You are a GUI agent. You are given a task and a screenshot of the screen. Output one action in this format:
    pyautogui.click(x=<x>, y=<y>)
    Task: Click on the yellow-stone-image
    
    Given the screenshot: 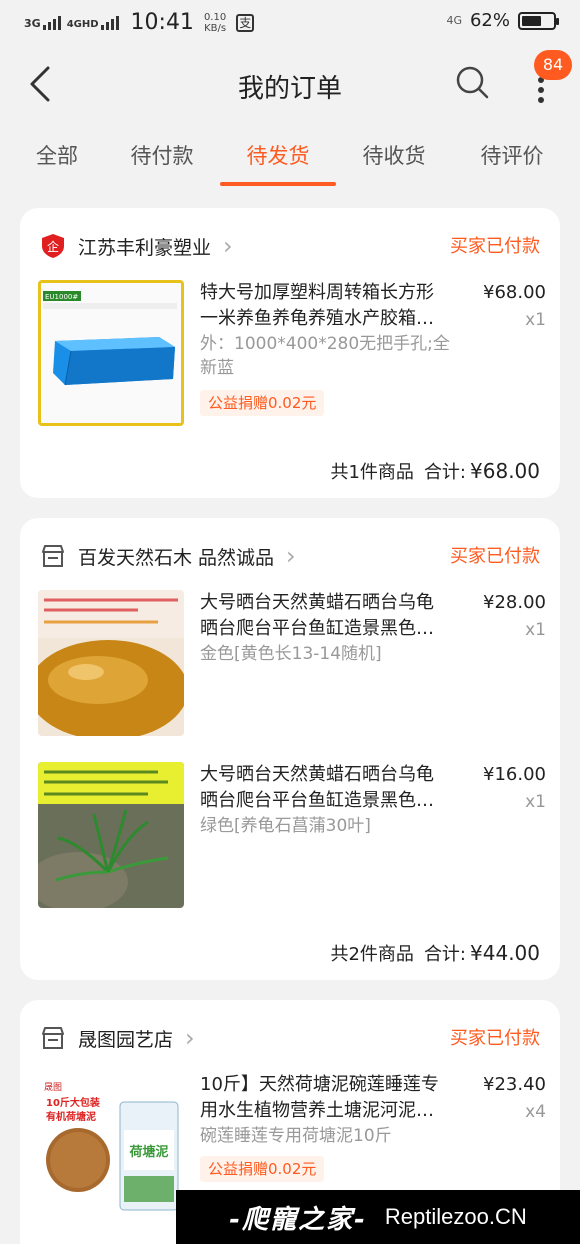 What is the action you would take?
    pyautogui.click(x=111, y=663)
    